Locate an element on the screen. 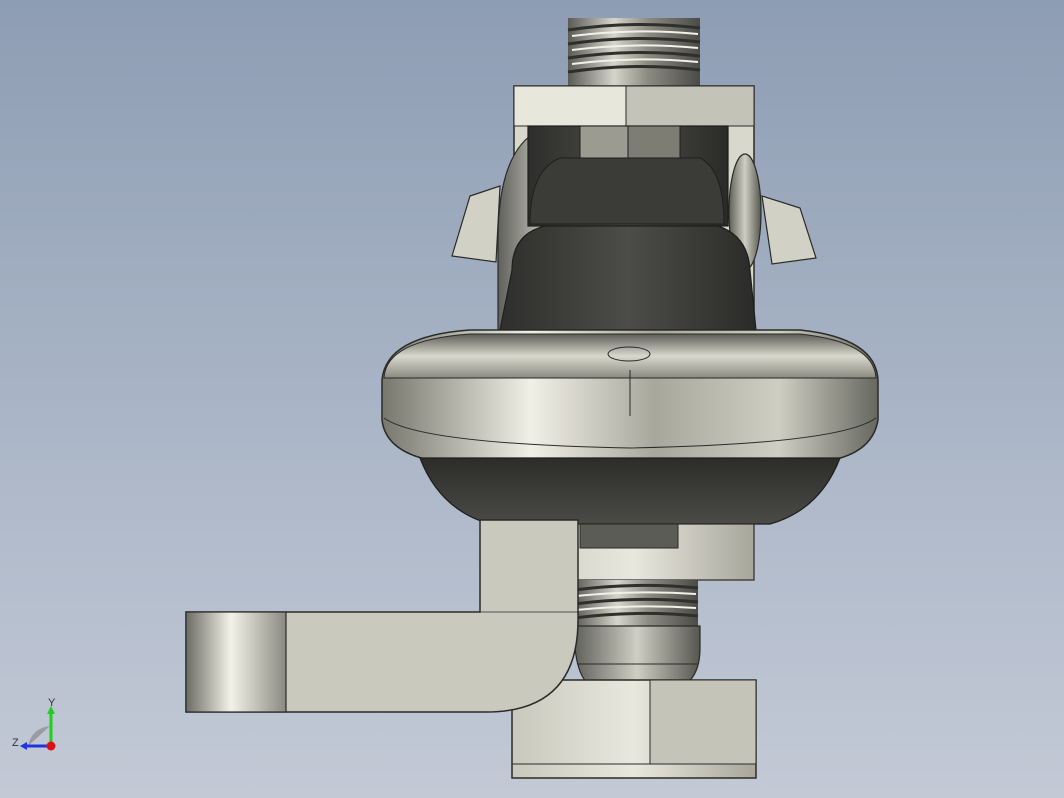  x-axis-dot is located at coordinates (51, 746).